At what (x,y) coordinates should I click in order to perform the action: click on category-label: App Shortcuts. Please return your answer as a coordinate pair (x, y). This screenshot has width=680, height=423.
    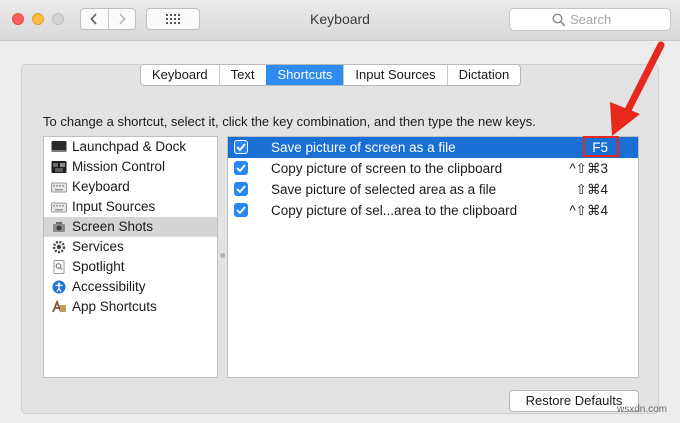
    Looking at the image, I should click on (114, 306).